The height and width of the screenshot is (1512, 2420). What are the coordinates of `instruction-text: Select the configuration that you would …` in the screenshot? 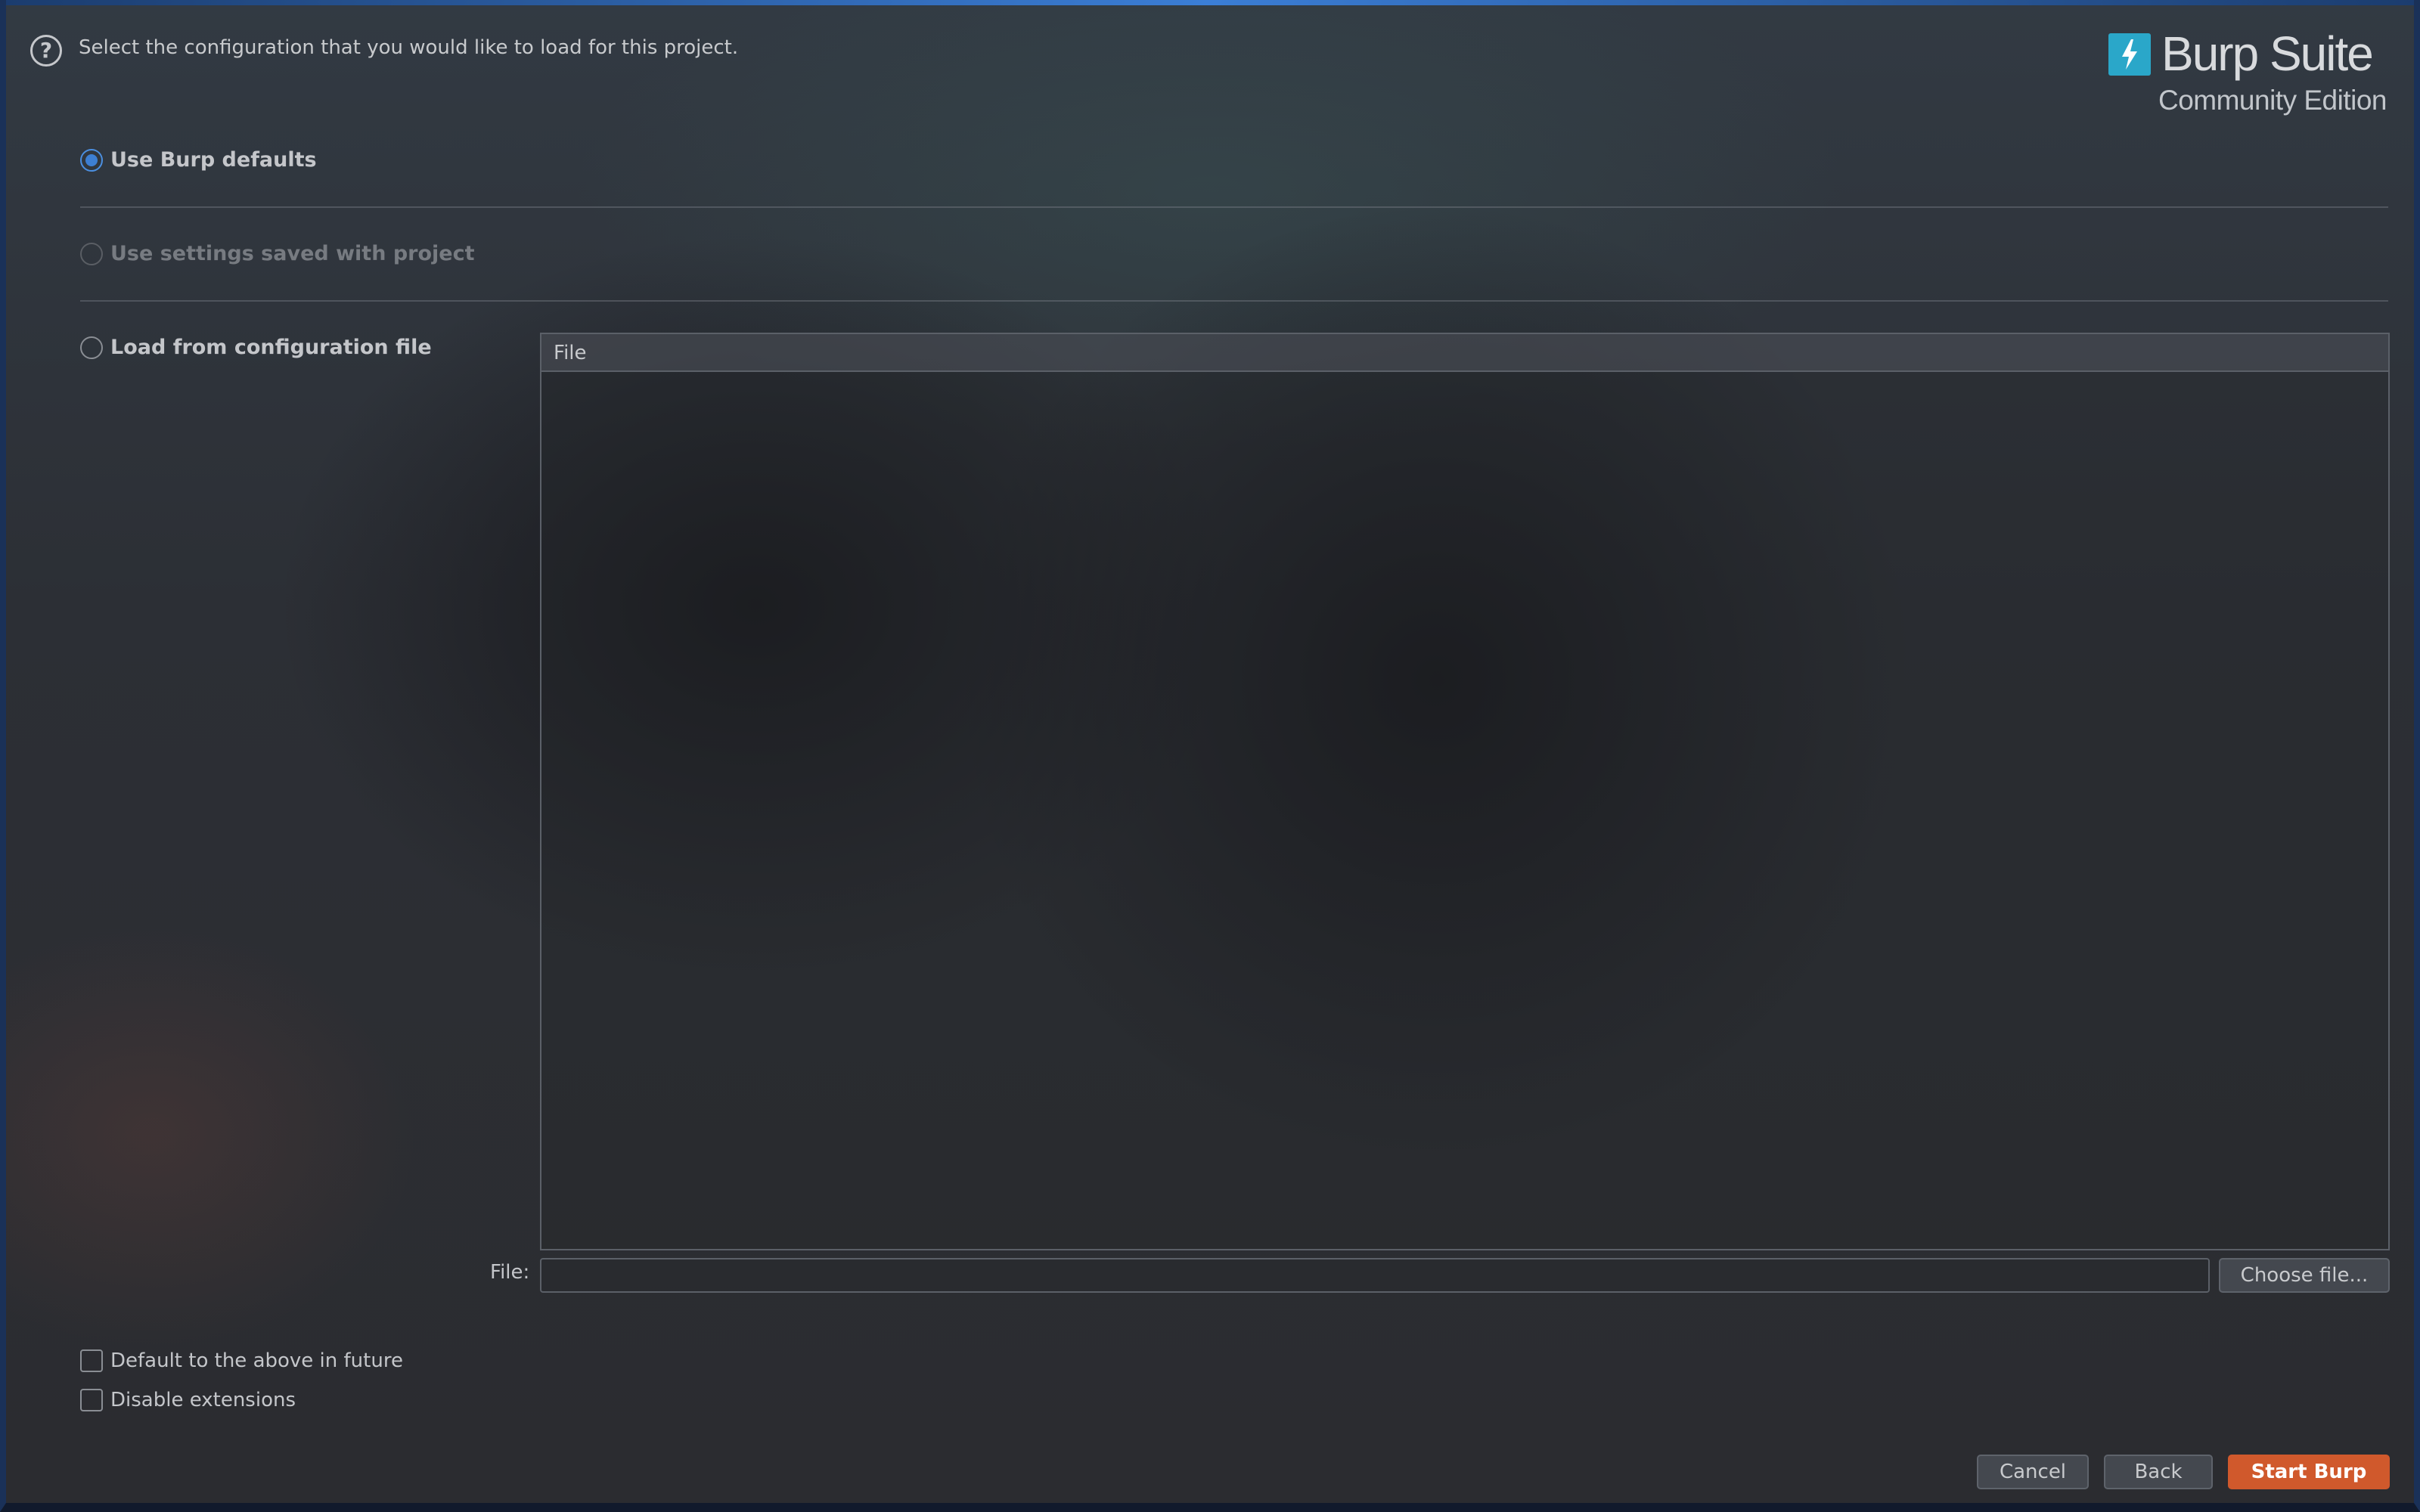 It's located at (409, 48).